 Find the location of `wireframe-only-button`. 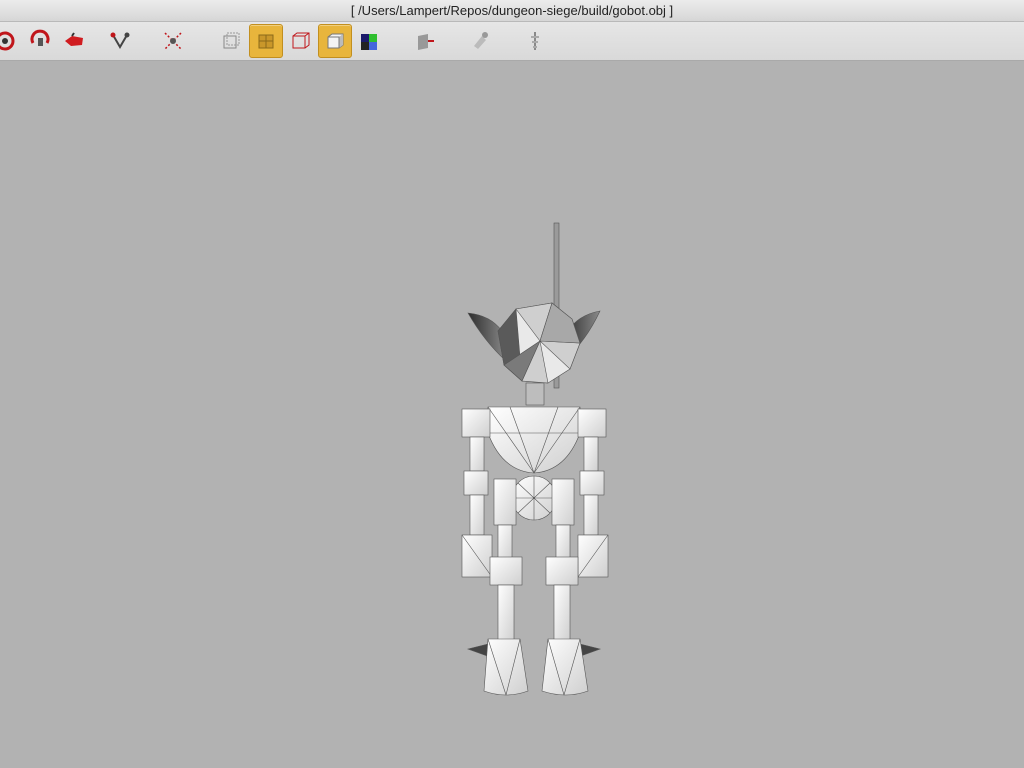

wireframe-only-button is located at coordinates (300, 41).